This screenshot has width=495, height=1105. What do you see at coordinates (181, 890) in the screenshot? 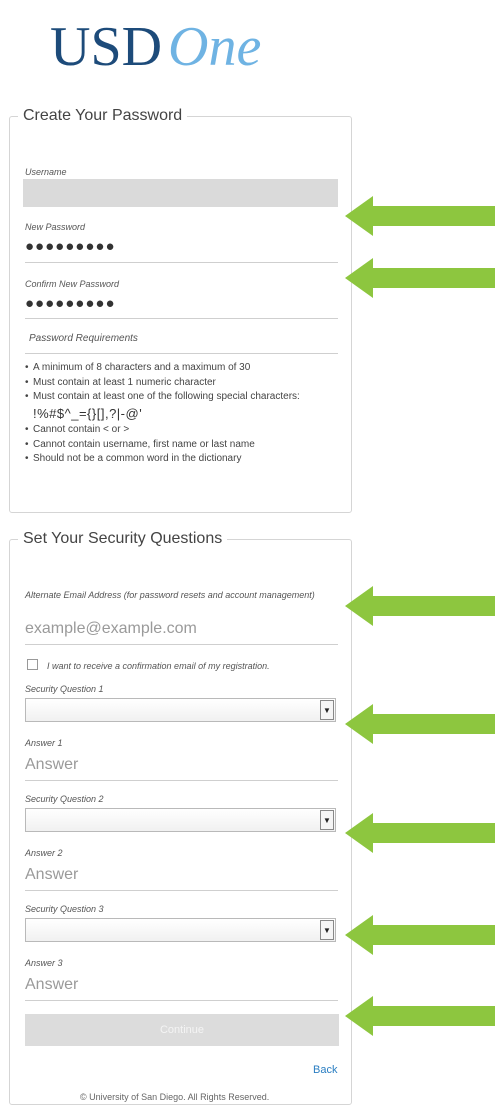
I see `answer-2-underline` at bounding box center [181, 890].